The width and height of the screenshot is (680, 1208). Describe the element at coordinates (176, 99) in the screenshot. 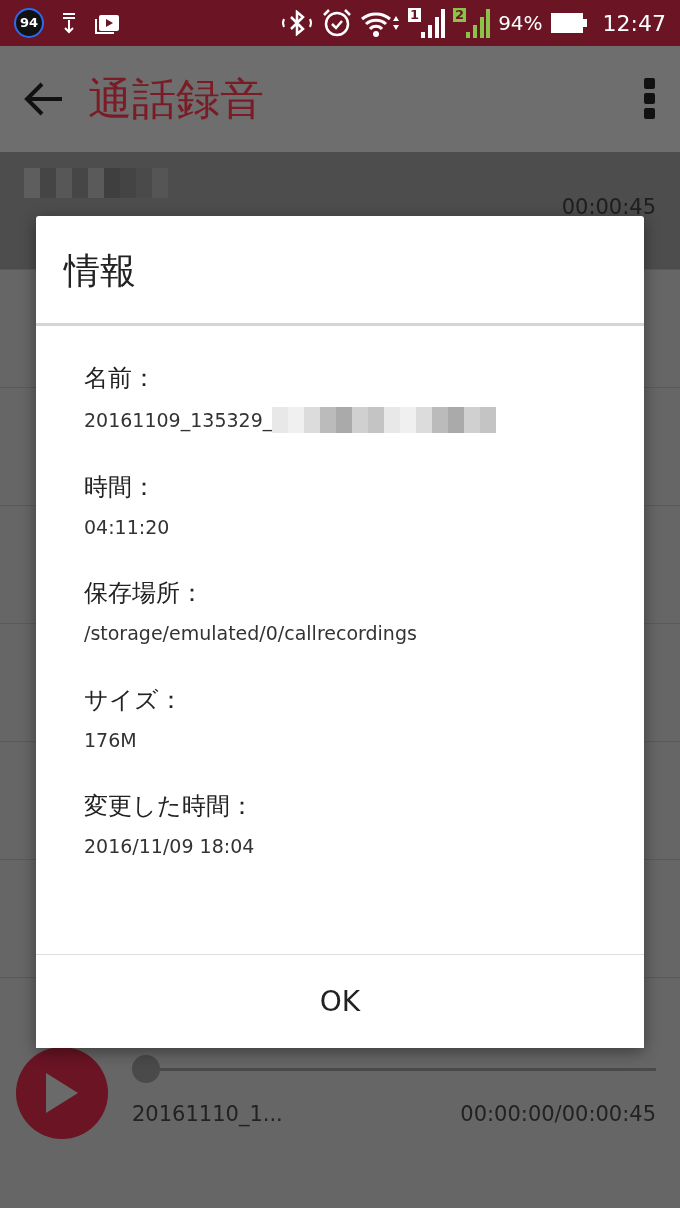

I see `app-title: 通話録音` at that location.